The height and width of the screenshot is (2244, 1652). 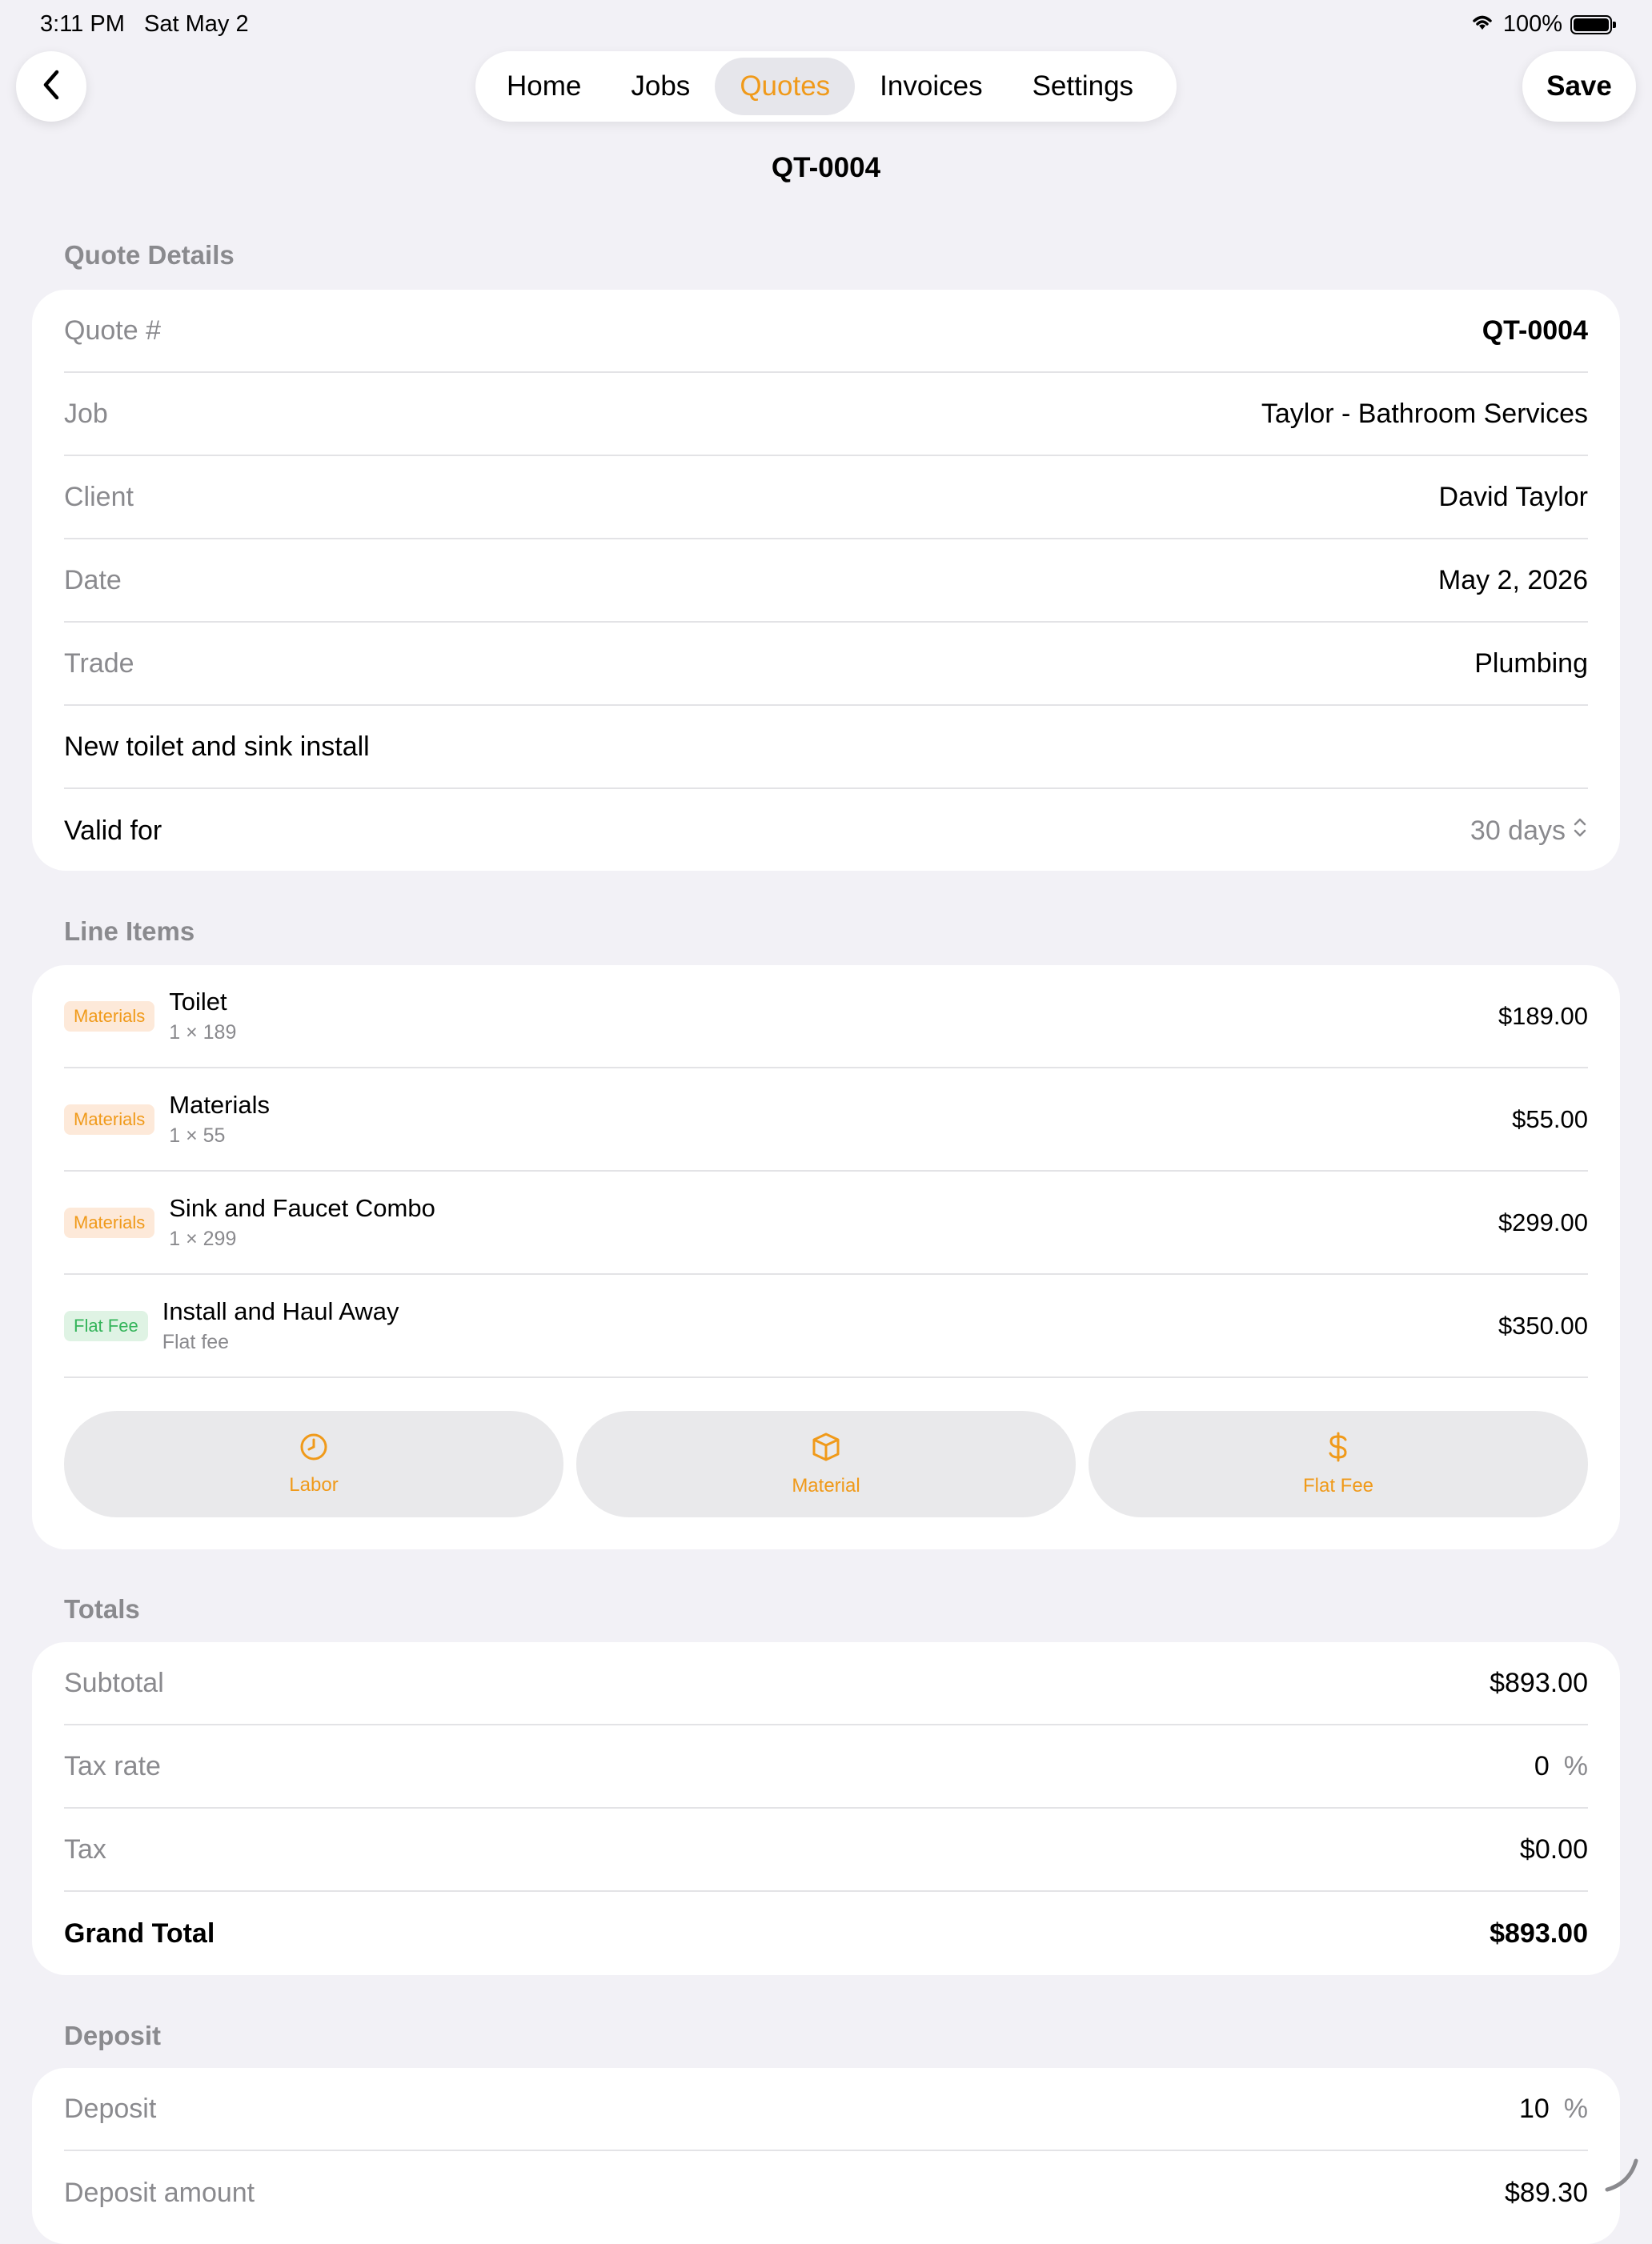 I want to click on subtotal-row: Subtotal $893.00, so click(x=826, y=1683).